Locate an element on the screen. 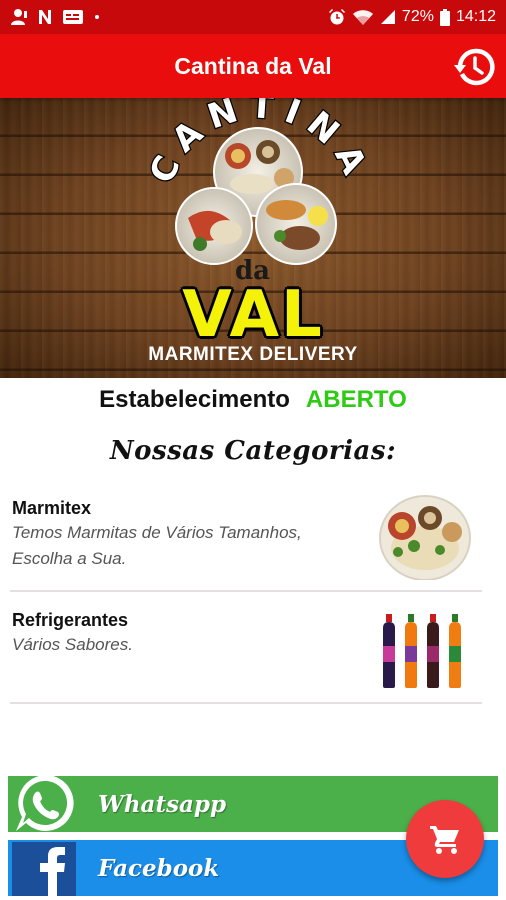  categories-heading: Nossas Categorias: is located at coordinates (253, 451).